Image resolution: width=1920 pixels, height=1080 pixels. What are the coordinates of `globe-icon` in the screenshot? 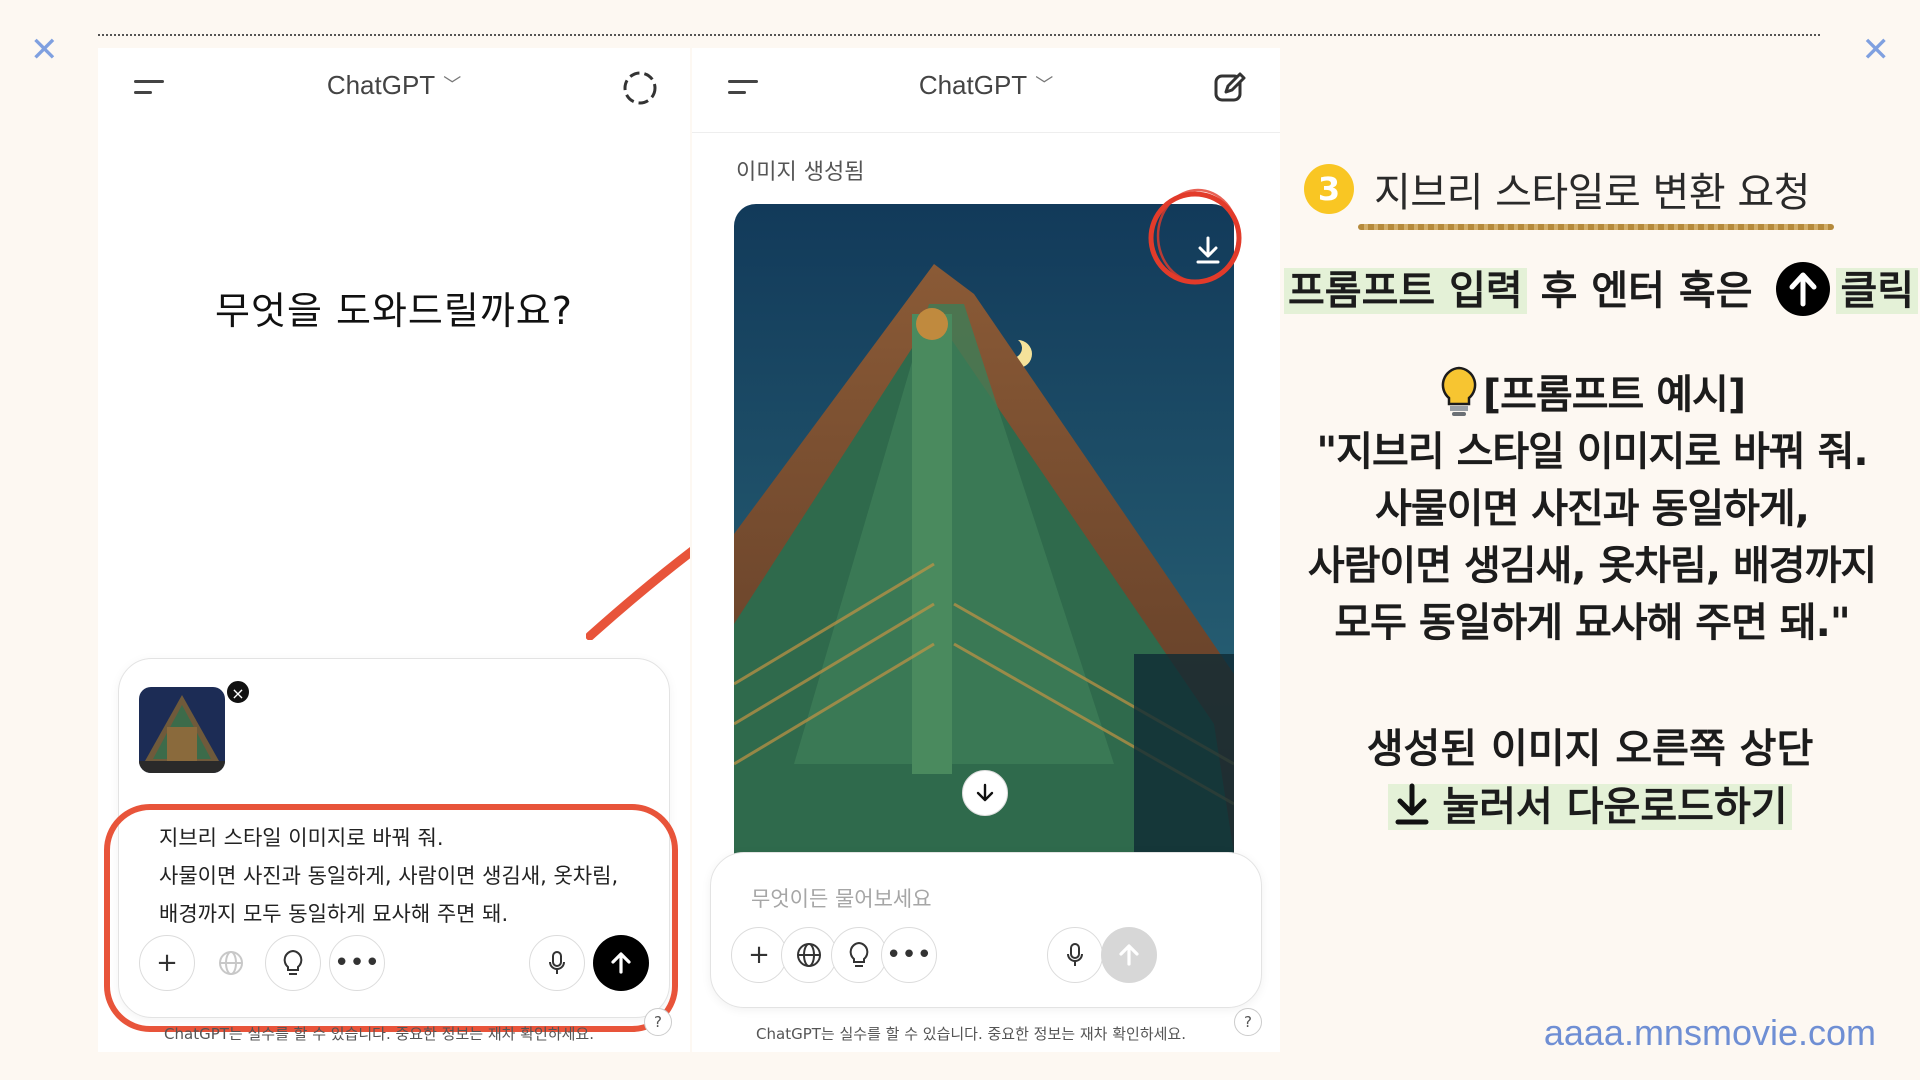 It's located at (809, 955).